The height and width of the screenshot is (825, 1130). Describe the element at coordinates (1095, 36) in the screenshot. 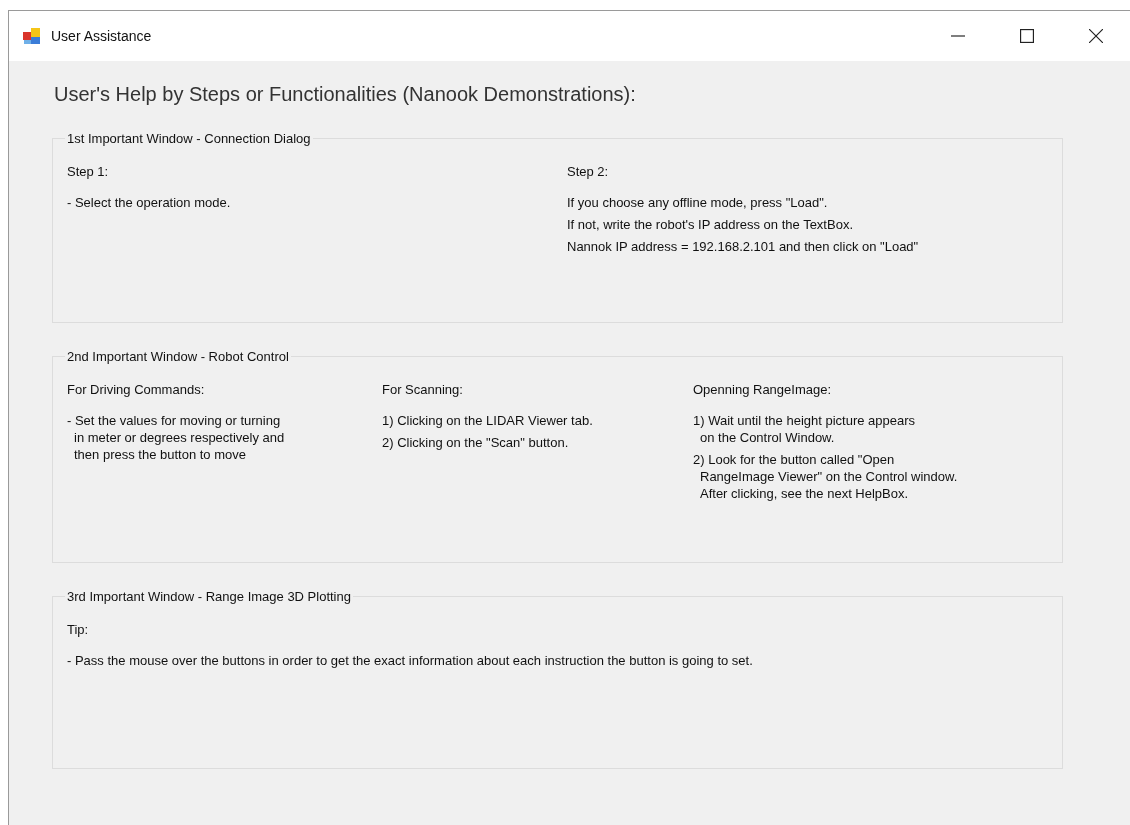

I see `close-icon` at that location.